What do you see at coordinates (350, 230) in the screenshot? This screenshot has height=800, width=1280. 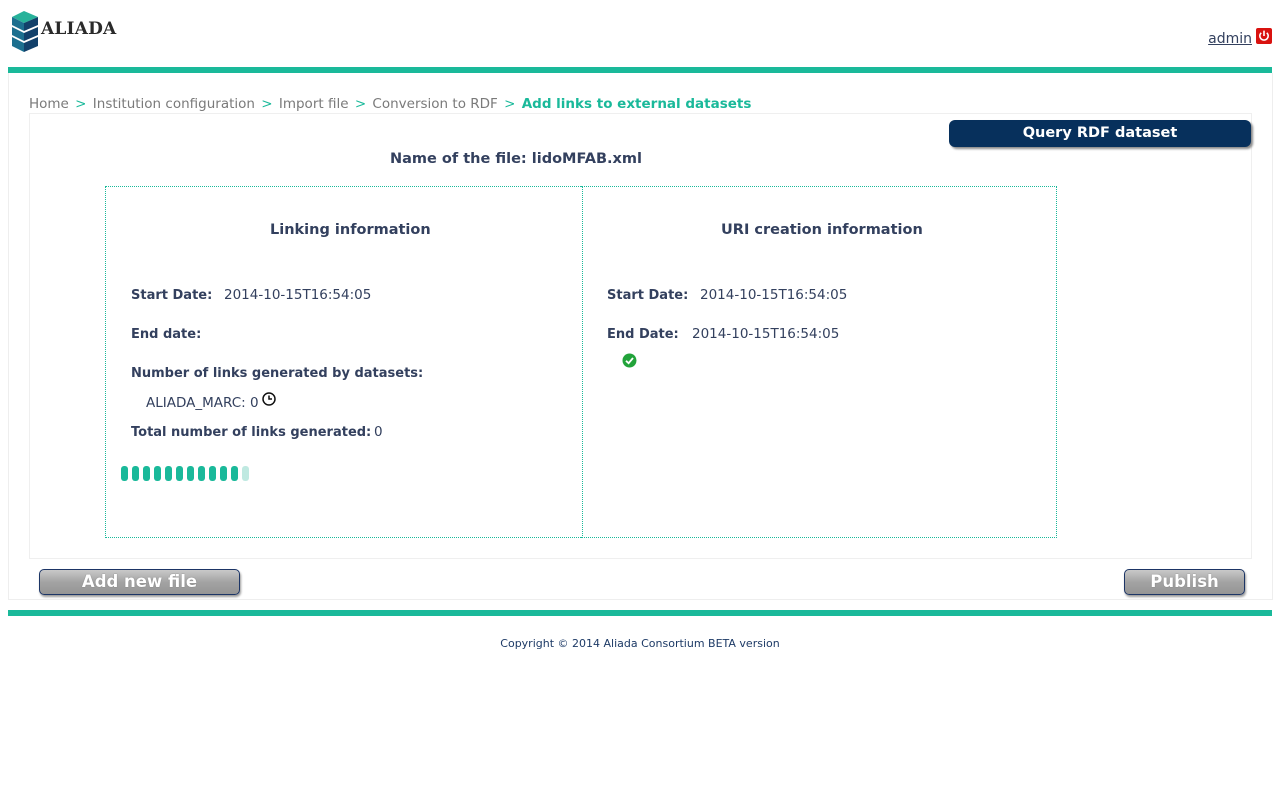 I see `linking-information-title: Linking information` at bounding box center [350, 230].